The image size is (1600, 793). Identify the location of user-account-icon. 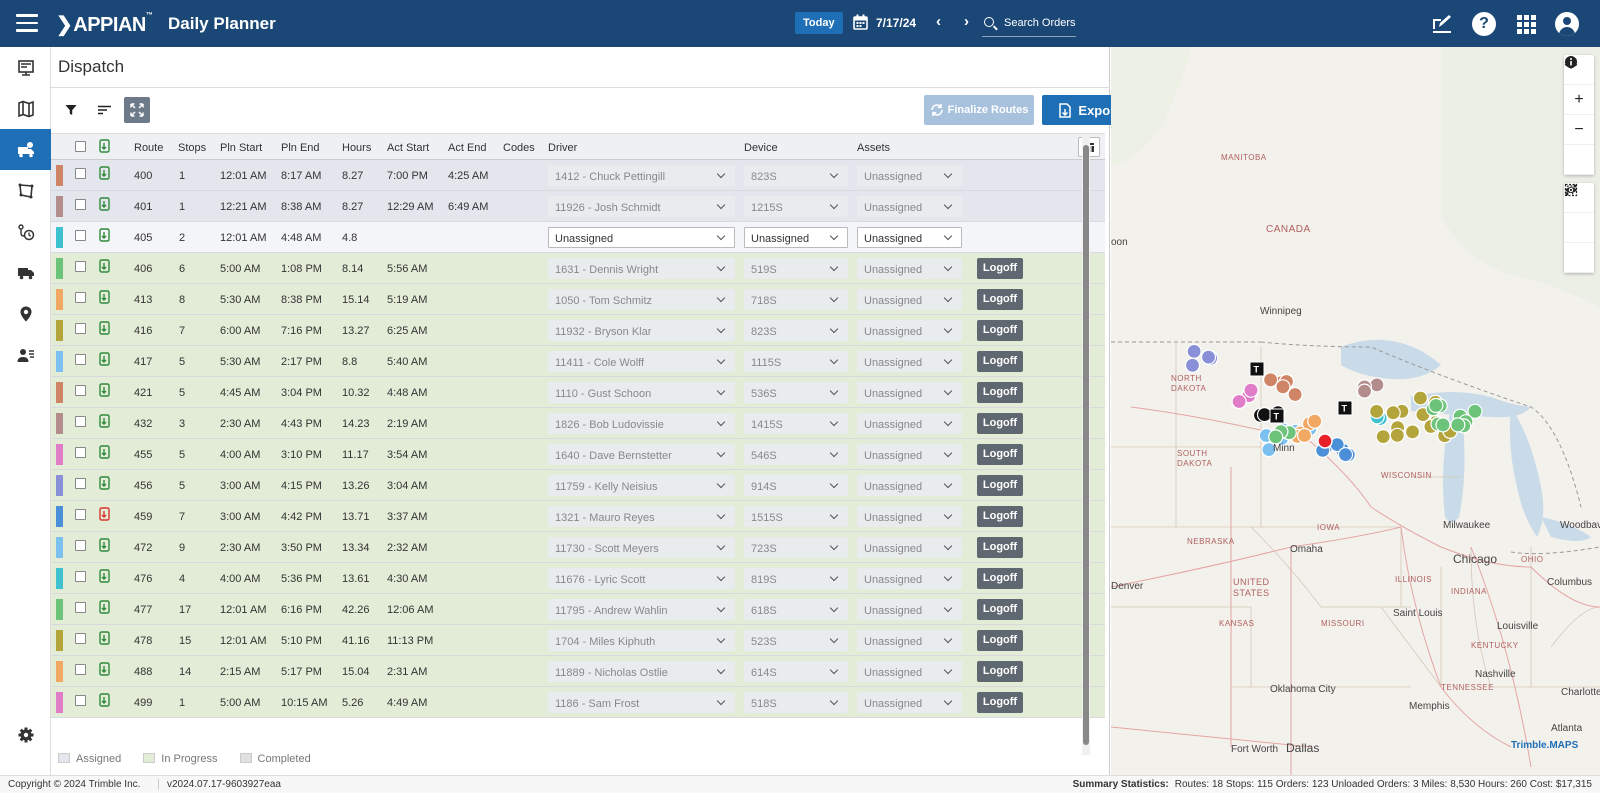
(1567, 24).